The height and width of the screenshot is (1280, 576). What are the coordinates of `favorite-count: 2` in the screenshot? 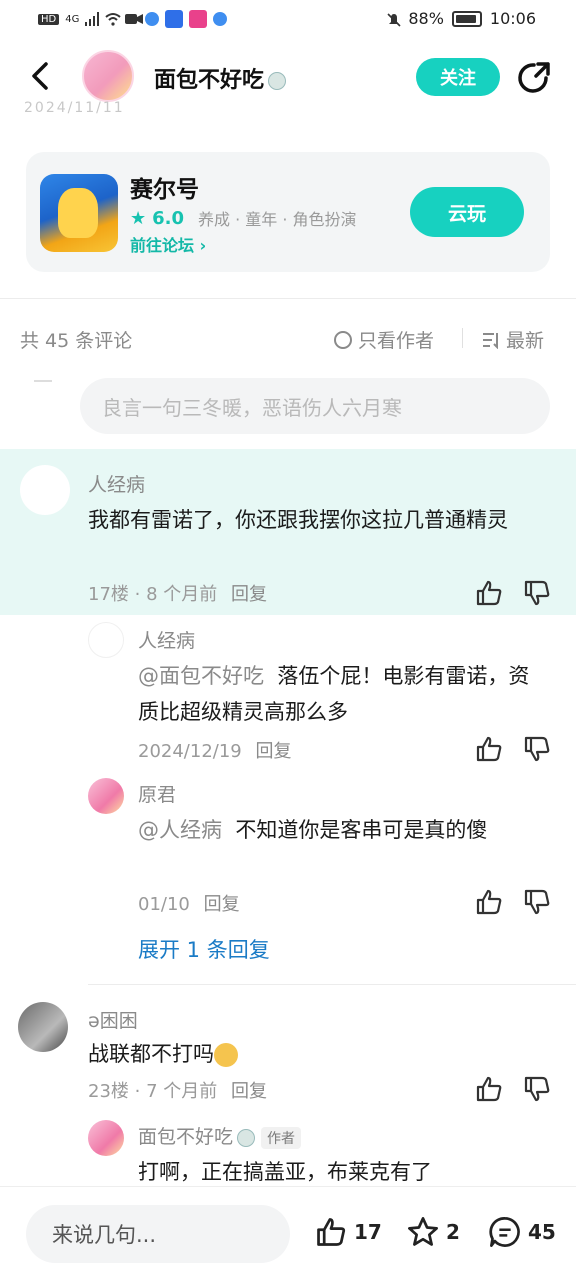 It's located at (453, 1232).